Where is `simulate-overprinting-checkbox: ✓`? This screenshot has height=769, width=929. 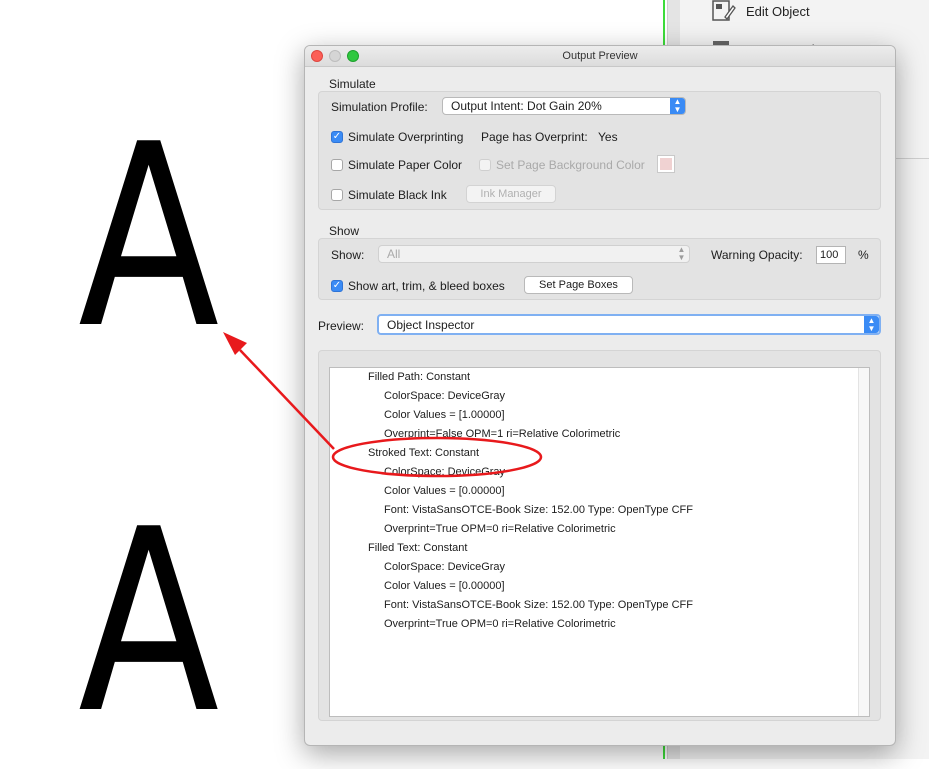
simulate-overprinting-checkbox: ✓ is located at coordinates (337, 137).